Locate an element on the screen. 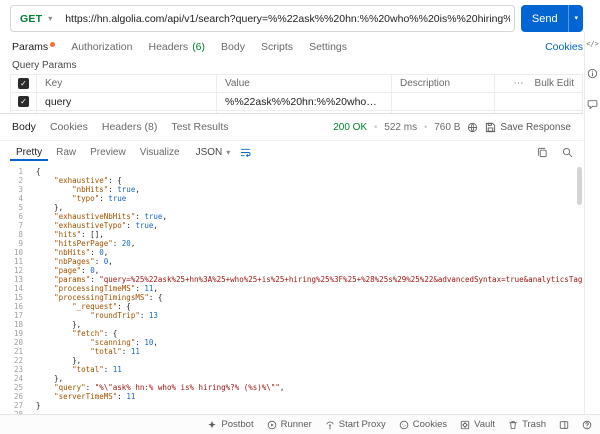 The height and width of the screenshot is (434, 600). save-response-label: Save Response is located at coordinates (535, 127).